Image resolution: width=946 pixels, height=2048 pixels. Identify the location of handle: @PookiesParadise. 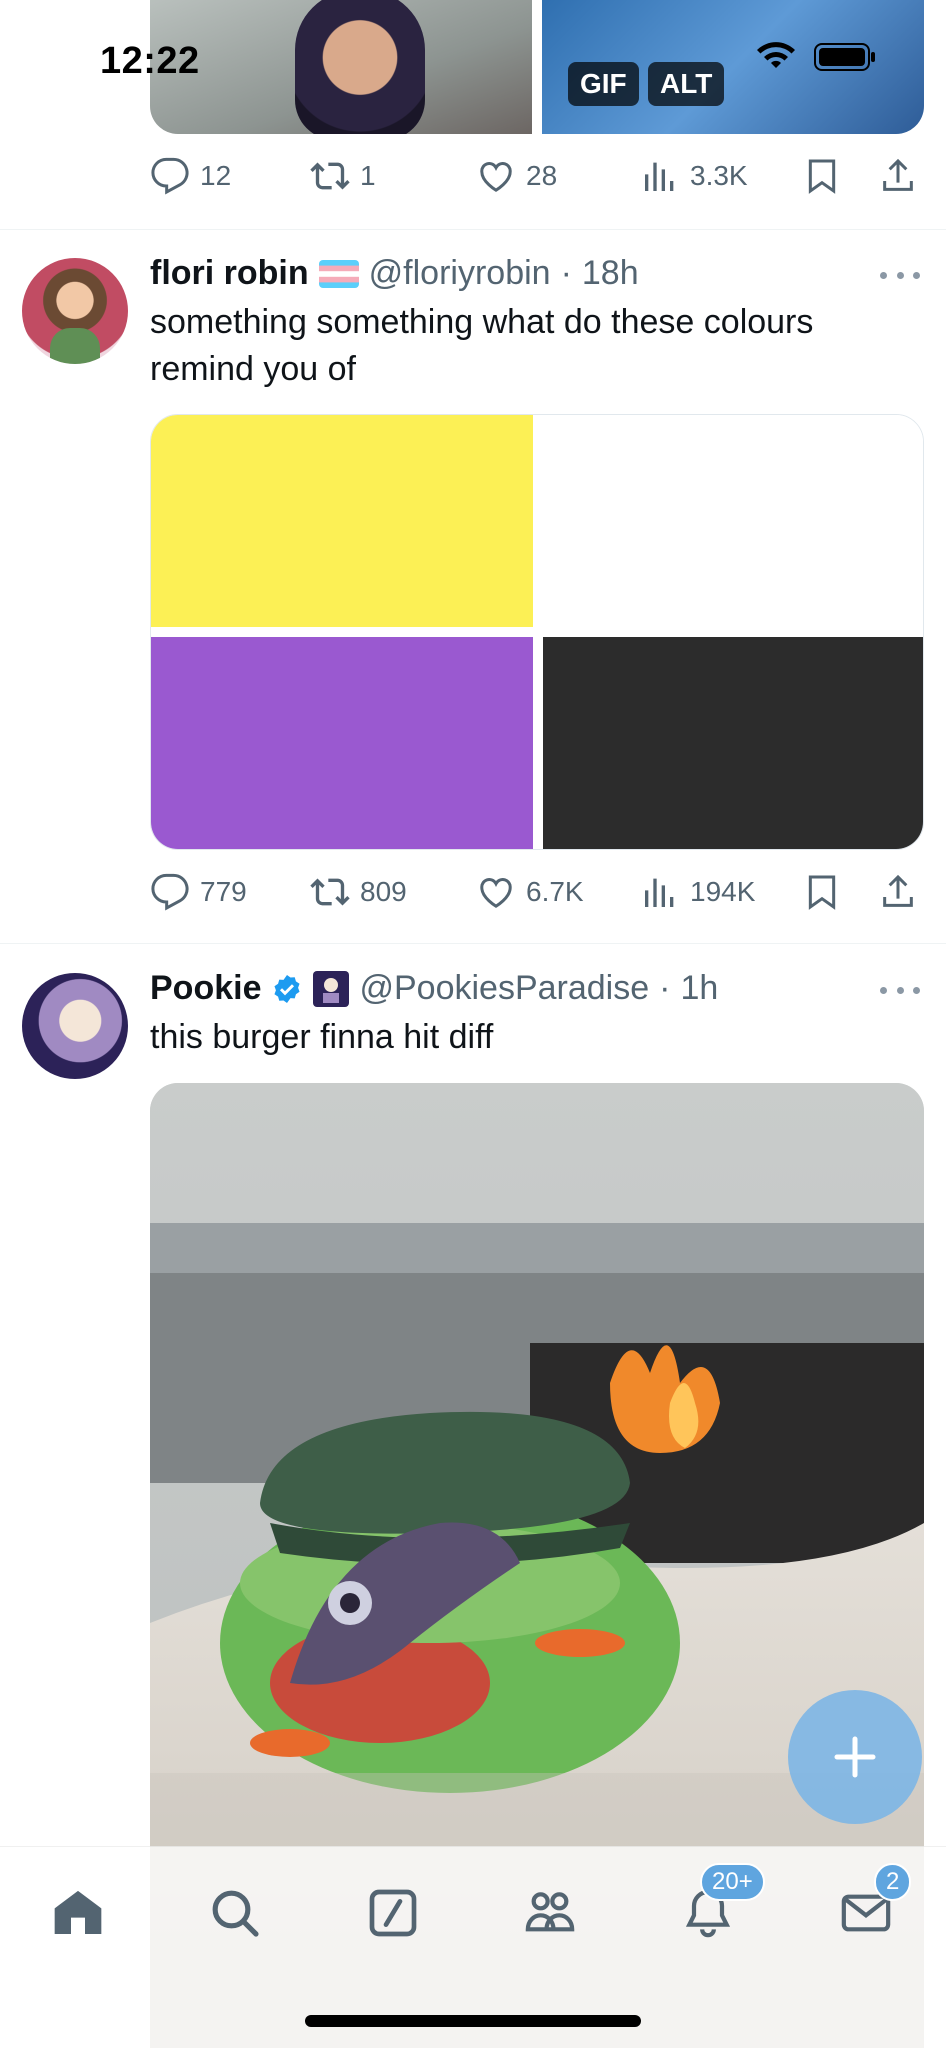
(504, 988).